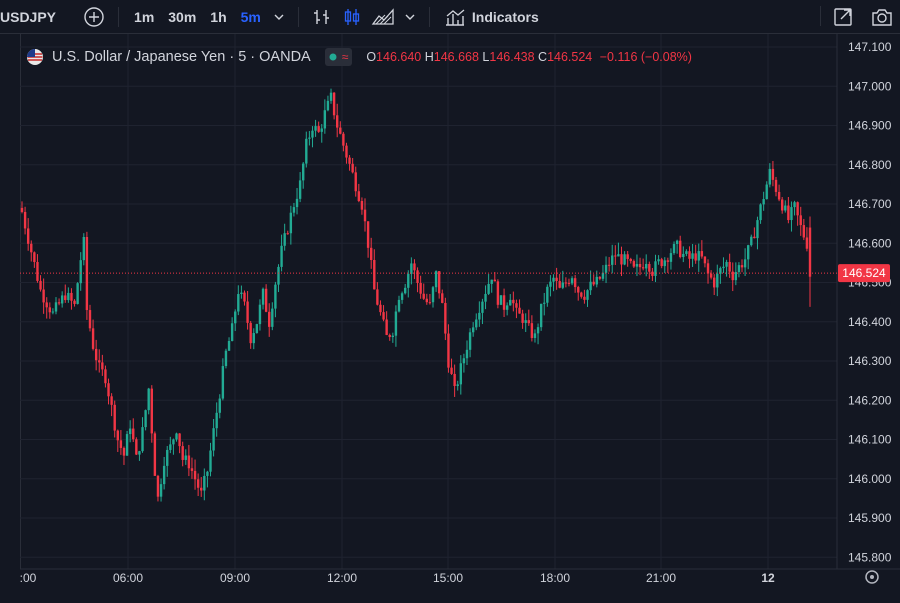  Describe the element at coordinates (872, 577) in the screenshot. I see `settings-gear-button` at that location.